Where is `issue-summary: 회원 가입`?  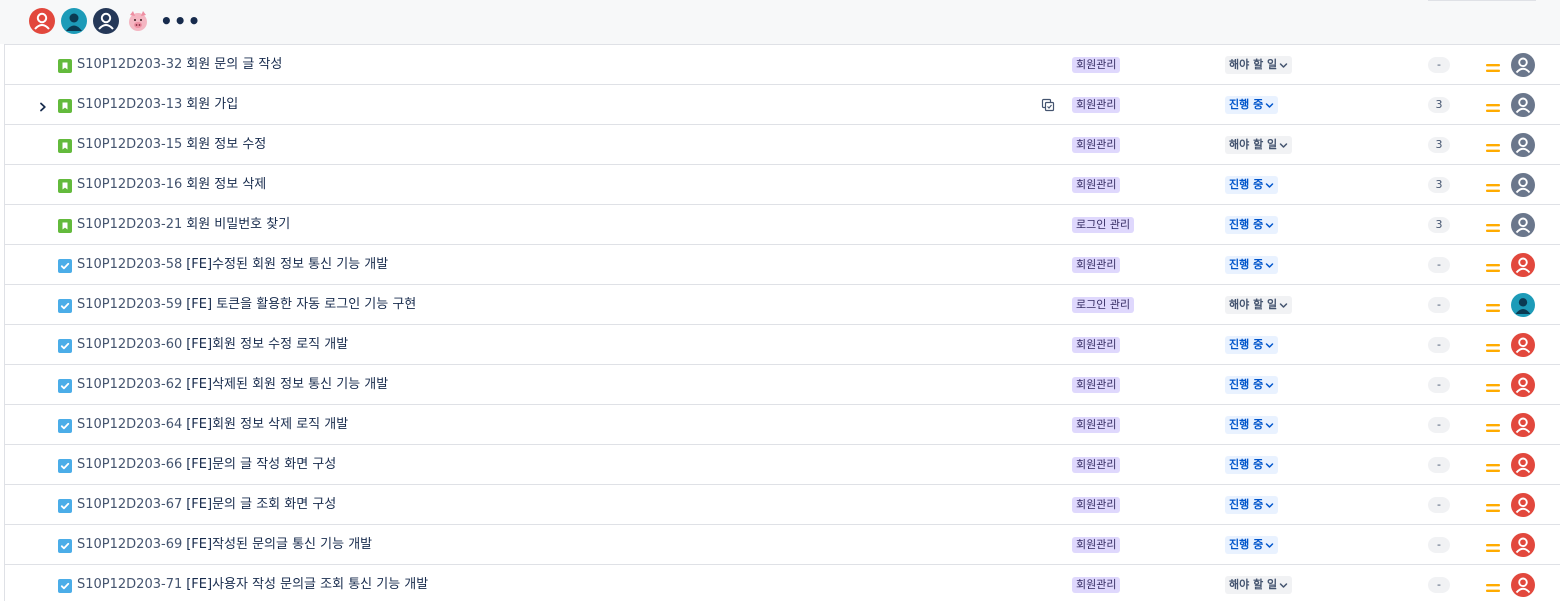 issue-summary: 회원 가입 is located at coordinates (212, 104).